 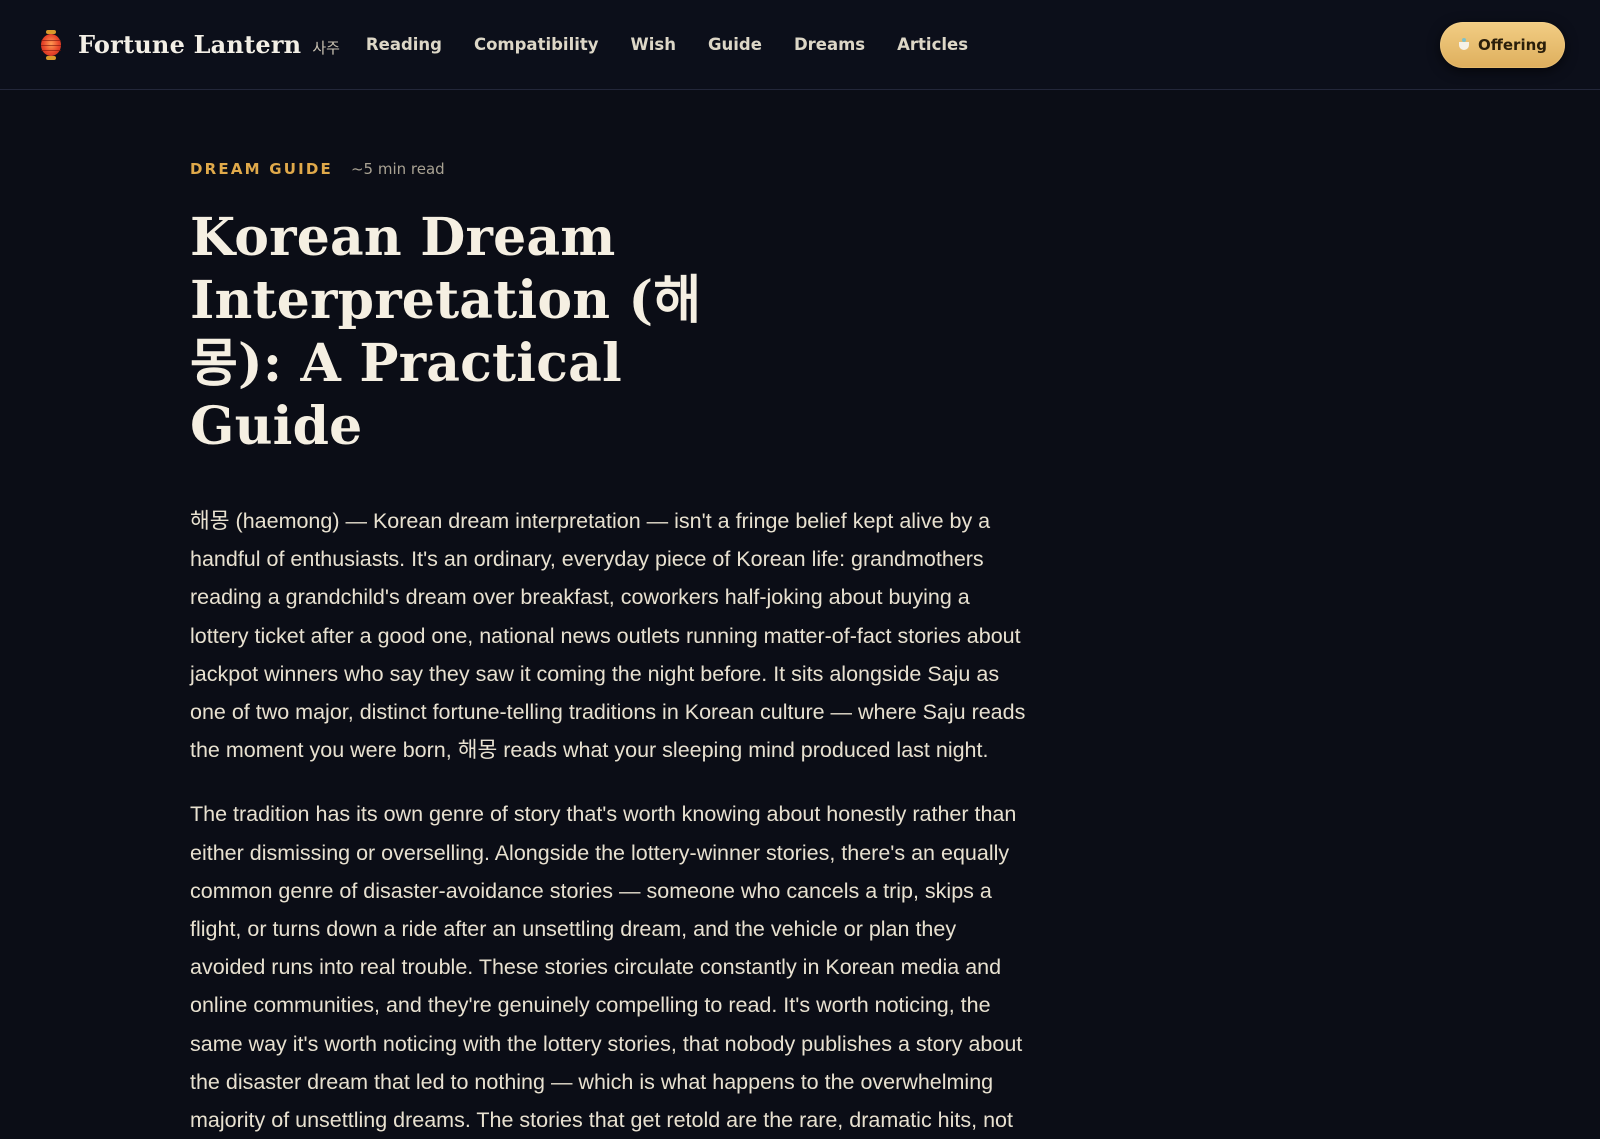 I want to click on brand-name: Fortune Lantern, so click(x=190, y=44).